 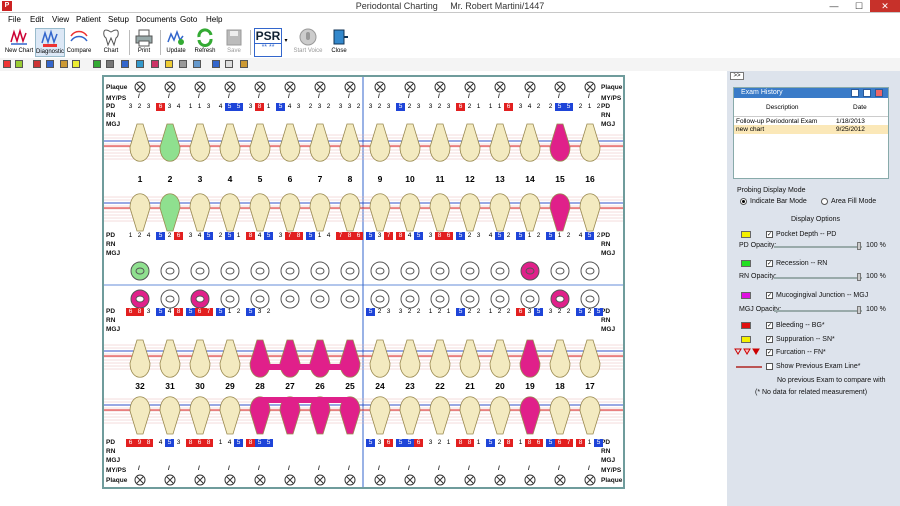 I want to click on menu-setup: Setup, so click(x=118, y=19).